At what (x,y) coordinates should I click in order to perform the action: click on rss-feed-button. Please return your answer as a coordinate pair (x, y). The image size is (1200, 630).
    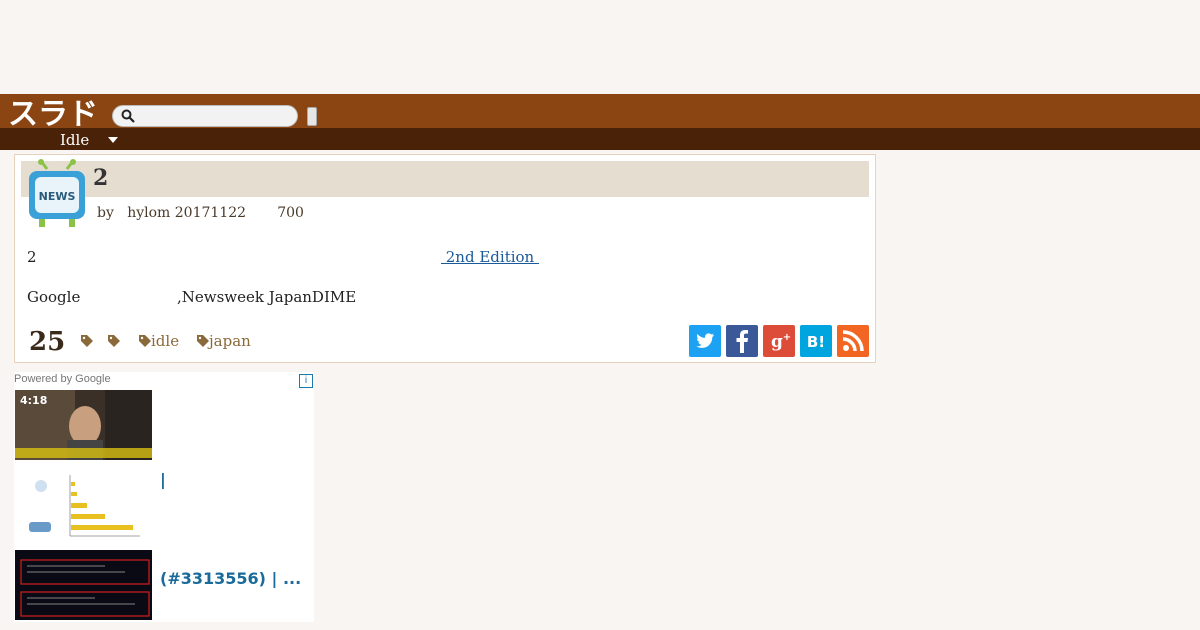
    Looking at the image, I should click on (853, 341).